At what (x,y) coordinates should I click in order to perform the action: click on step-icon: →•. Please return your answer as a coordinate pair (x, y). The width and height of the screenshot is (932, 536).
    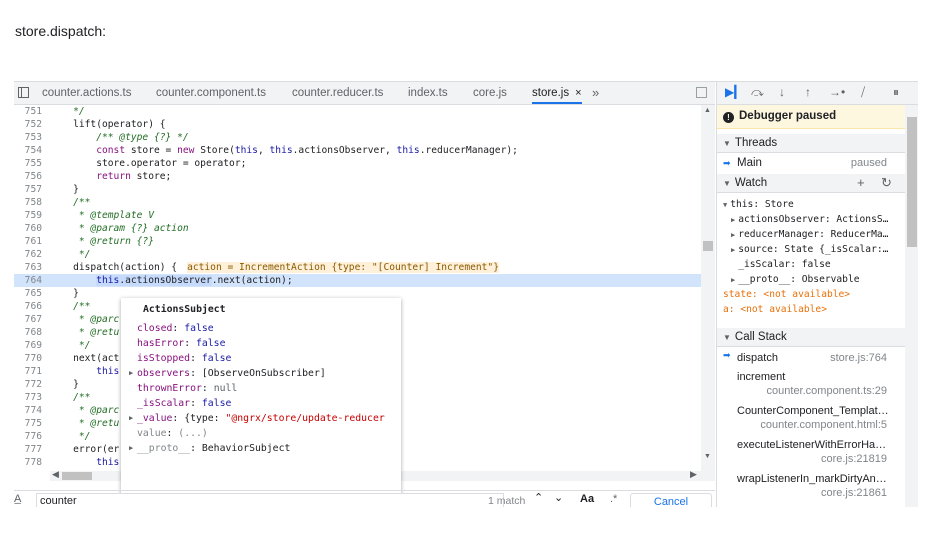
    Looking at the image, I should click on (837, 92).